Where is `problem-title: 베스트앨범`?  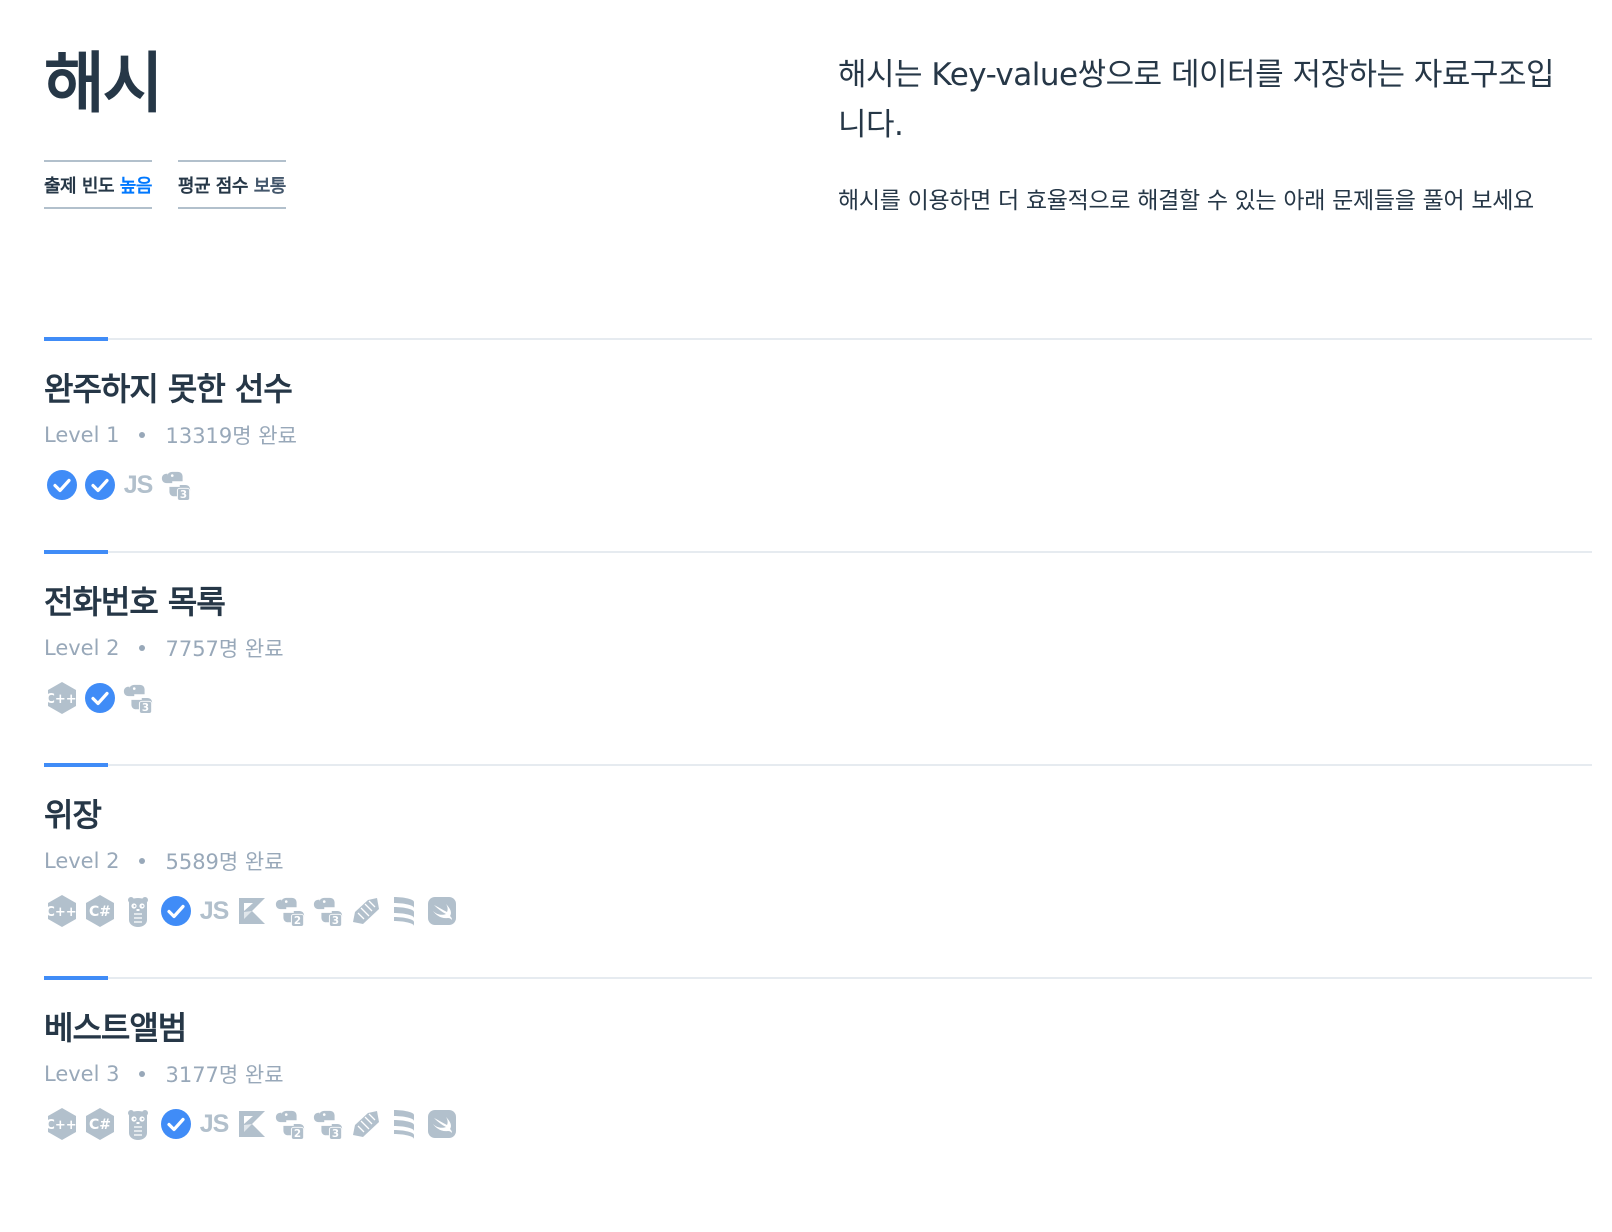 problem-title: 베스트앨범 is located at coordinates (115, 1026).